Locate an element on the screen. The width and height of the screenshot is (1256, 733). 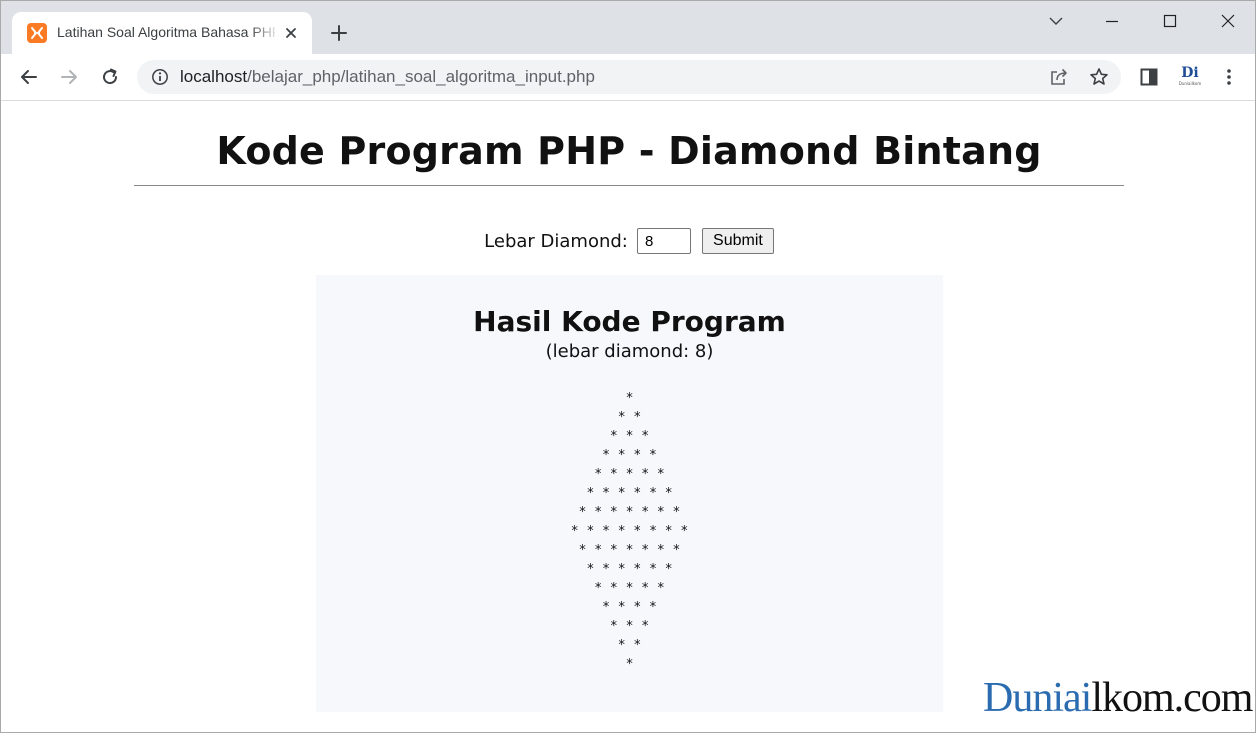
share-icon is located at coordinates (1059, 77).